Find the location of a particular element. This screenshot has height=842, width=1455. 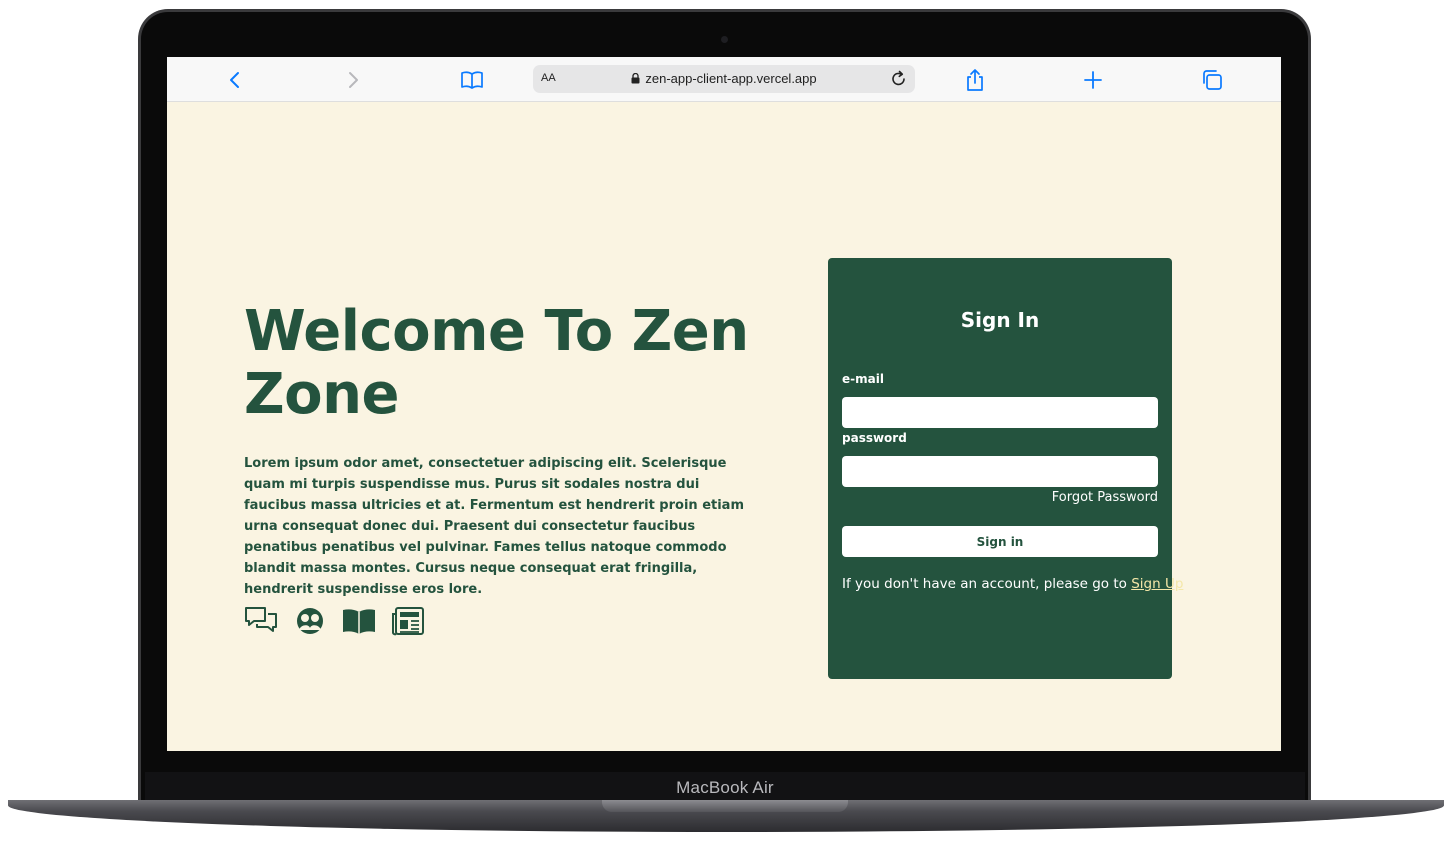

bookmarks-icon is located at coordinates (472, 80).